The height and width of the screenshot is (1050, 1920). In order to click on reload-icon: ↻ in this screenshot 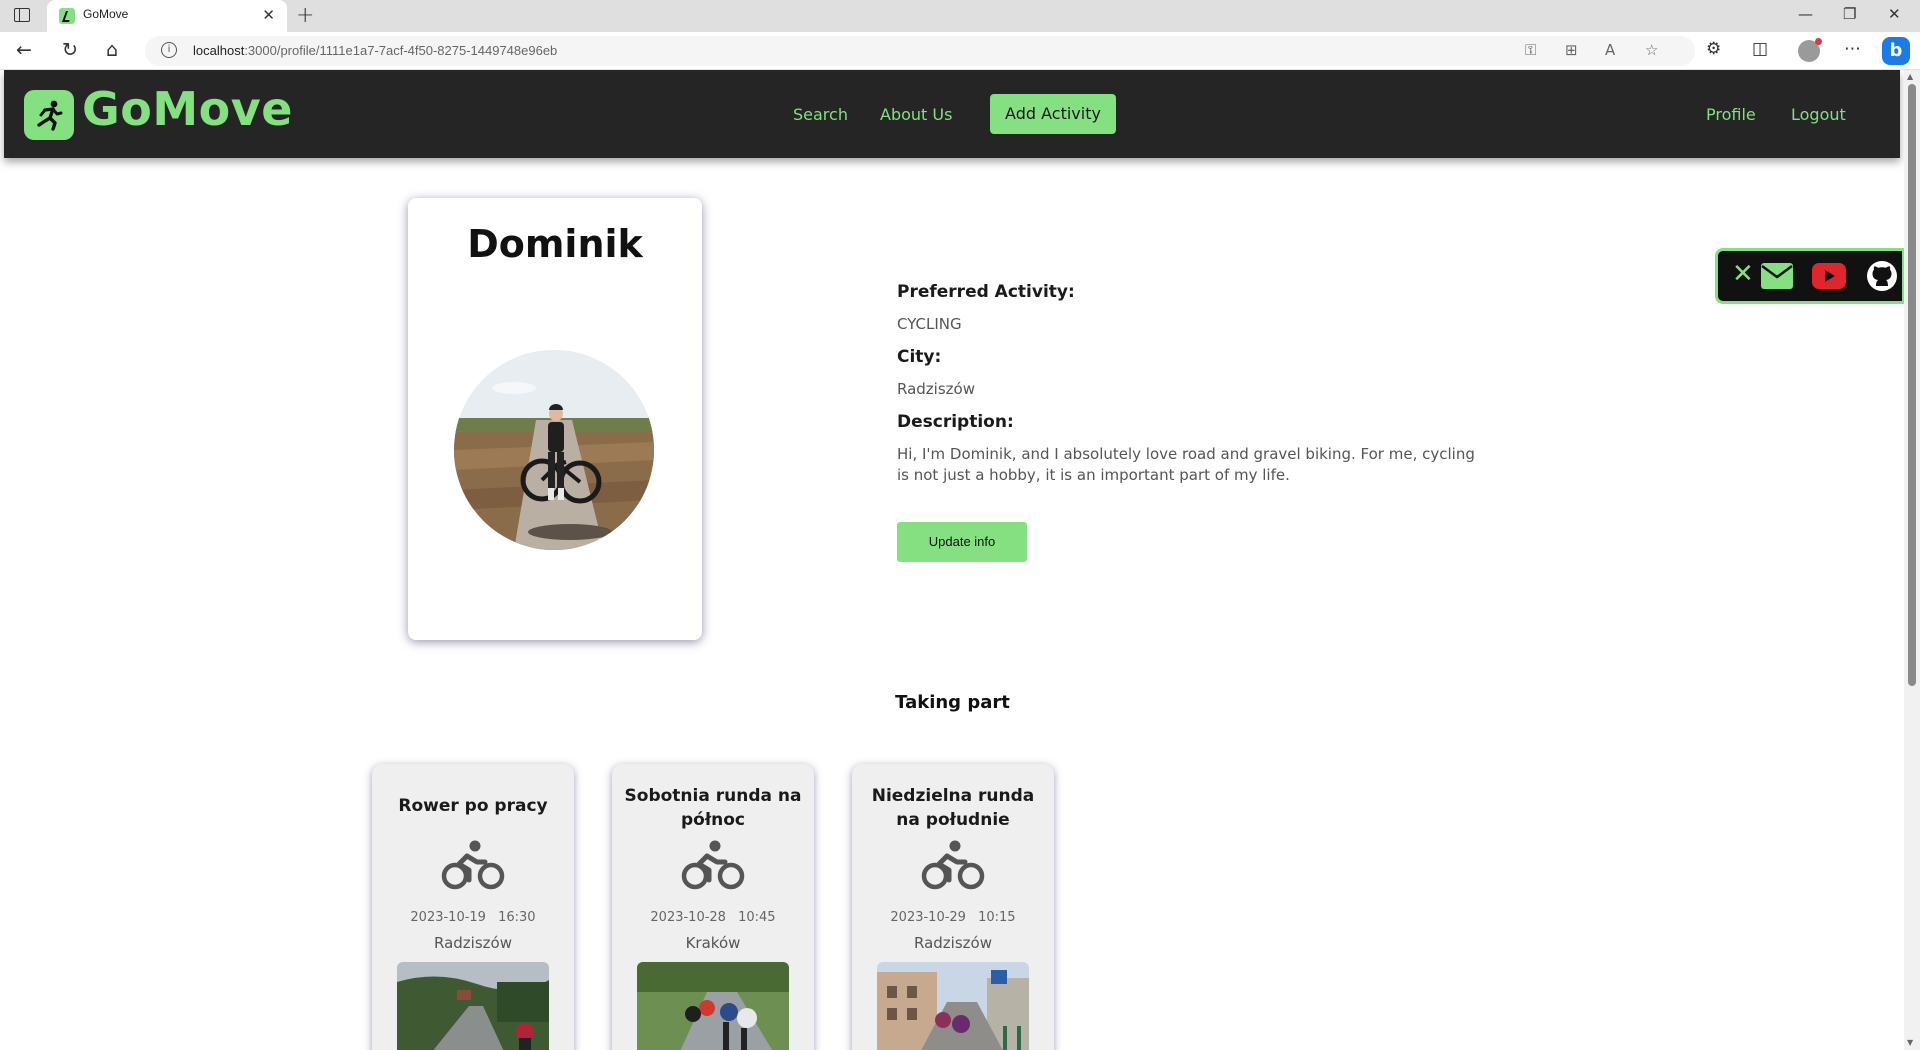, I will do `click(70, 50)`.